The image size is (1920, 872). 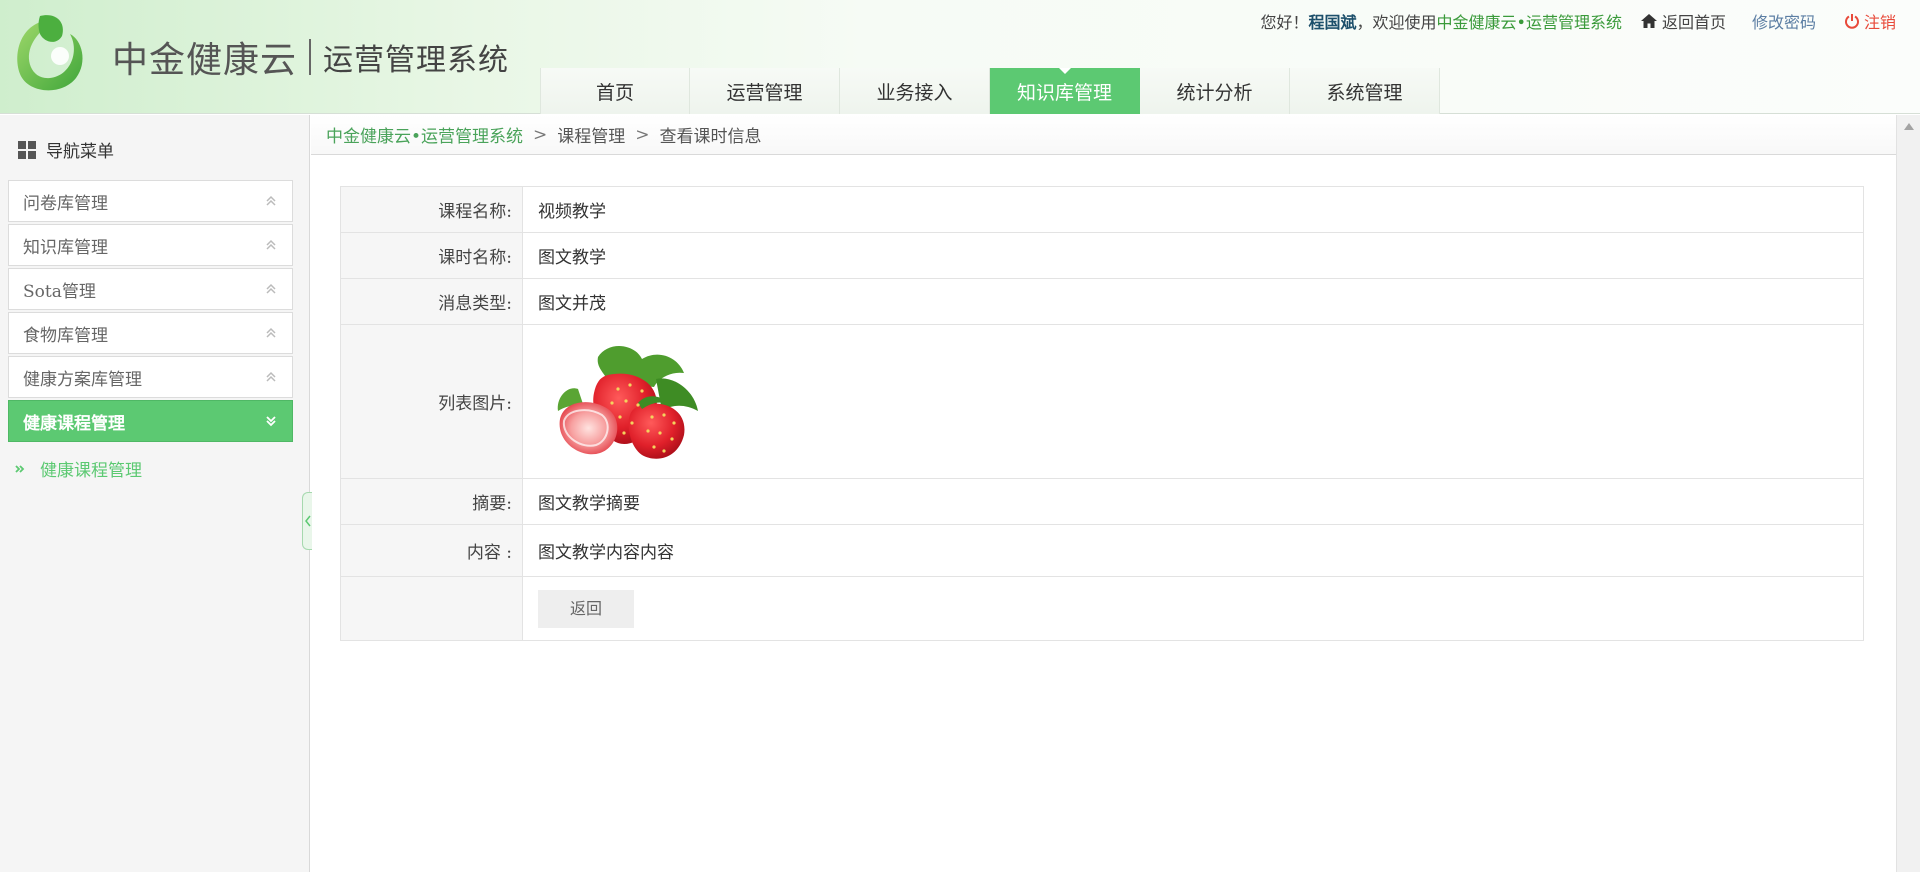 I want to click on lesson-name-value: 图文教学, so click(x=1193, y=255).